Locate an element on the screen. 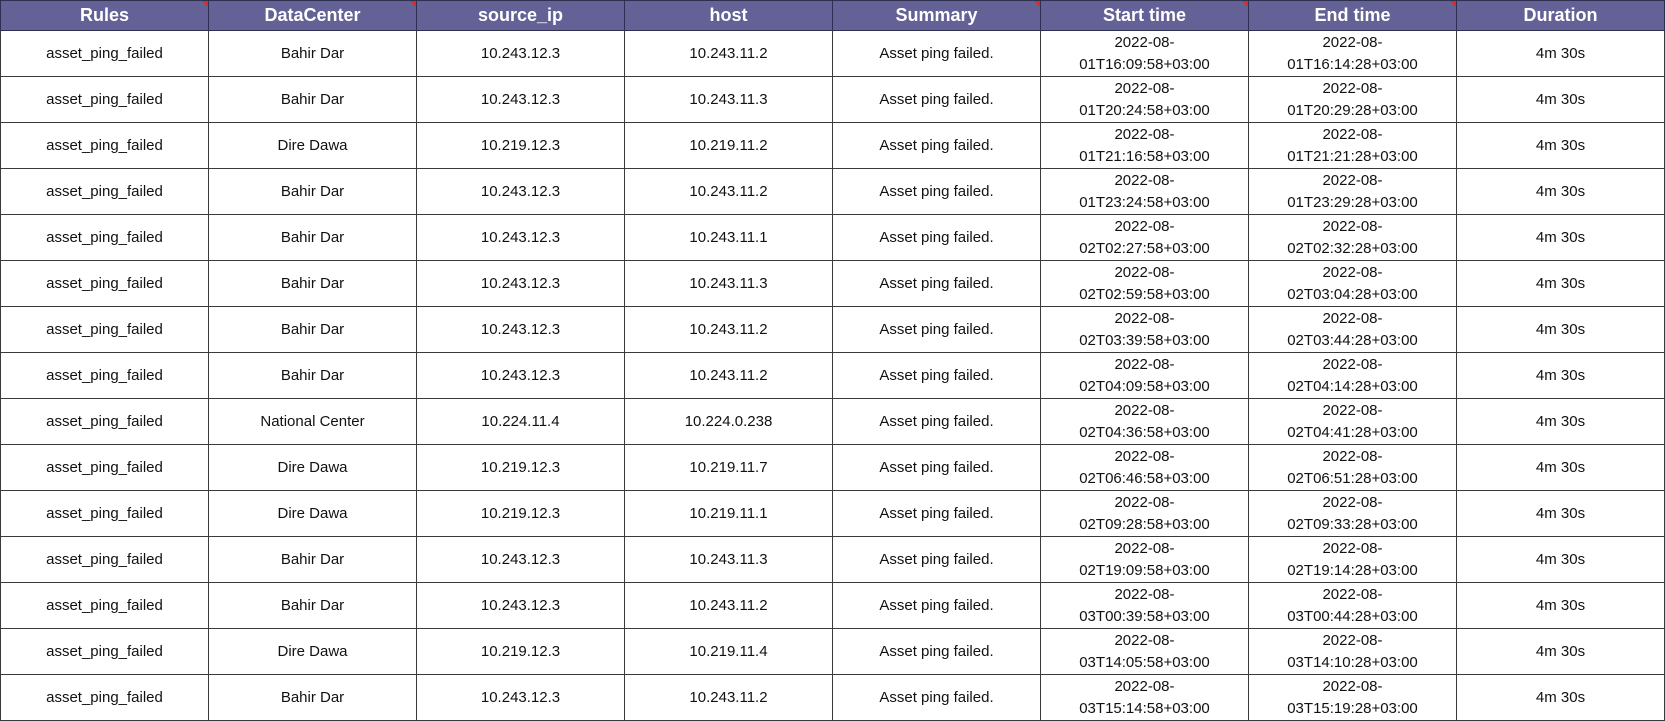  end-time-cell: 2022-08- 03T14:10:28+03:00 is located at coordinates (1352, 651).